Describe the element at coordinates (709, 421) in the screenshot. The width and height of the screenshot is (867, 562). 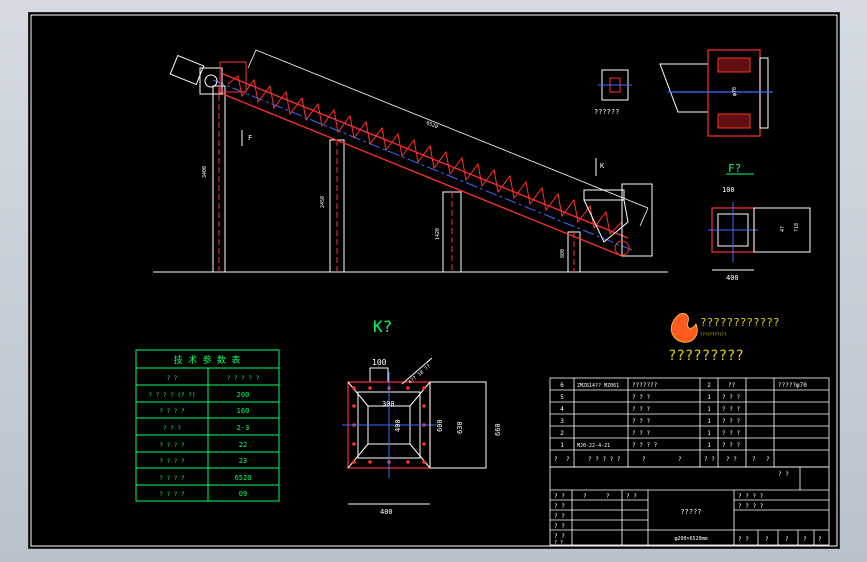
I see `bom-row-3-qty: 1` at that location.